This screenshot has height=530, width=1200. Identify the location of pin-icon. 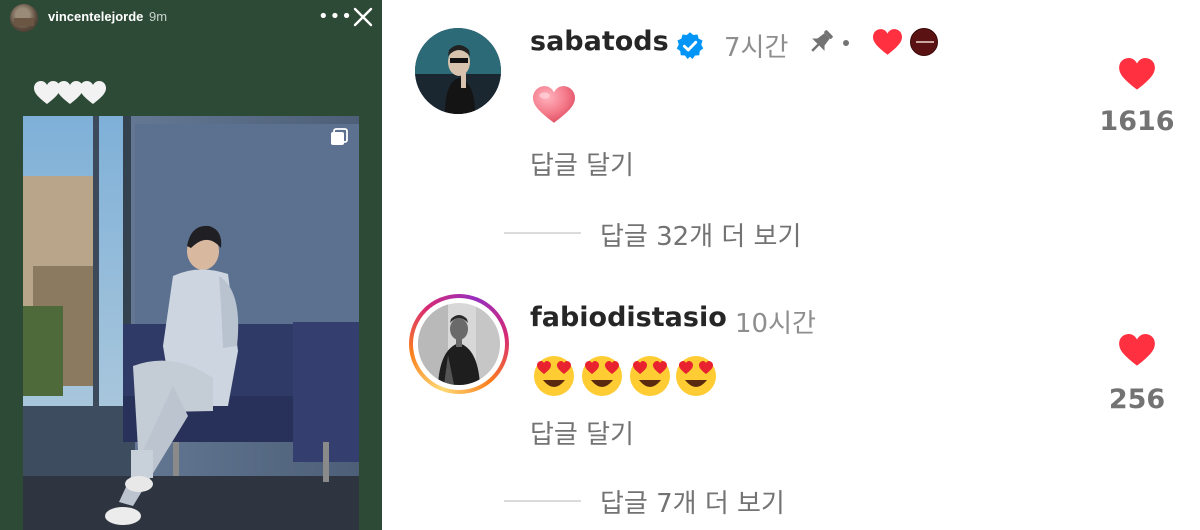
(822, 41).